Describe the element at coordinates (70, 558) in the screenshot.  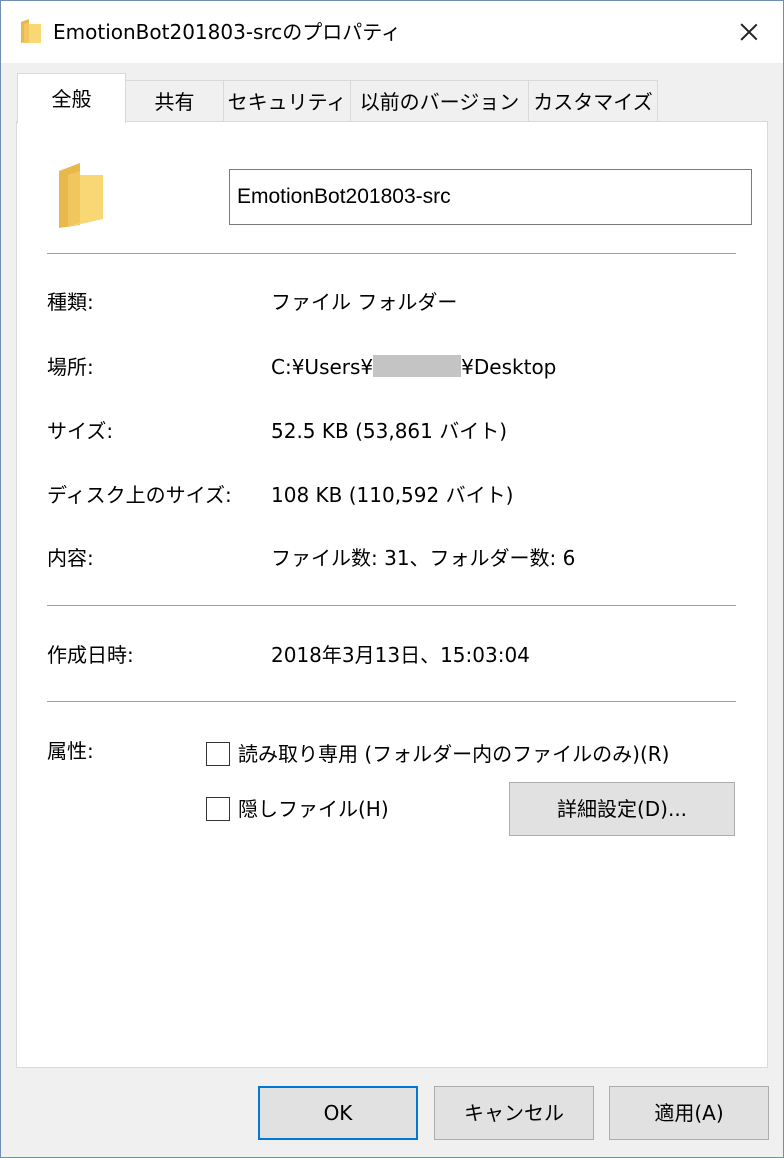
I see `contents-label: 内容:` at that location.